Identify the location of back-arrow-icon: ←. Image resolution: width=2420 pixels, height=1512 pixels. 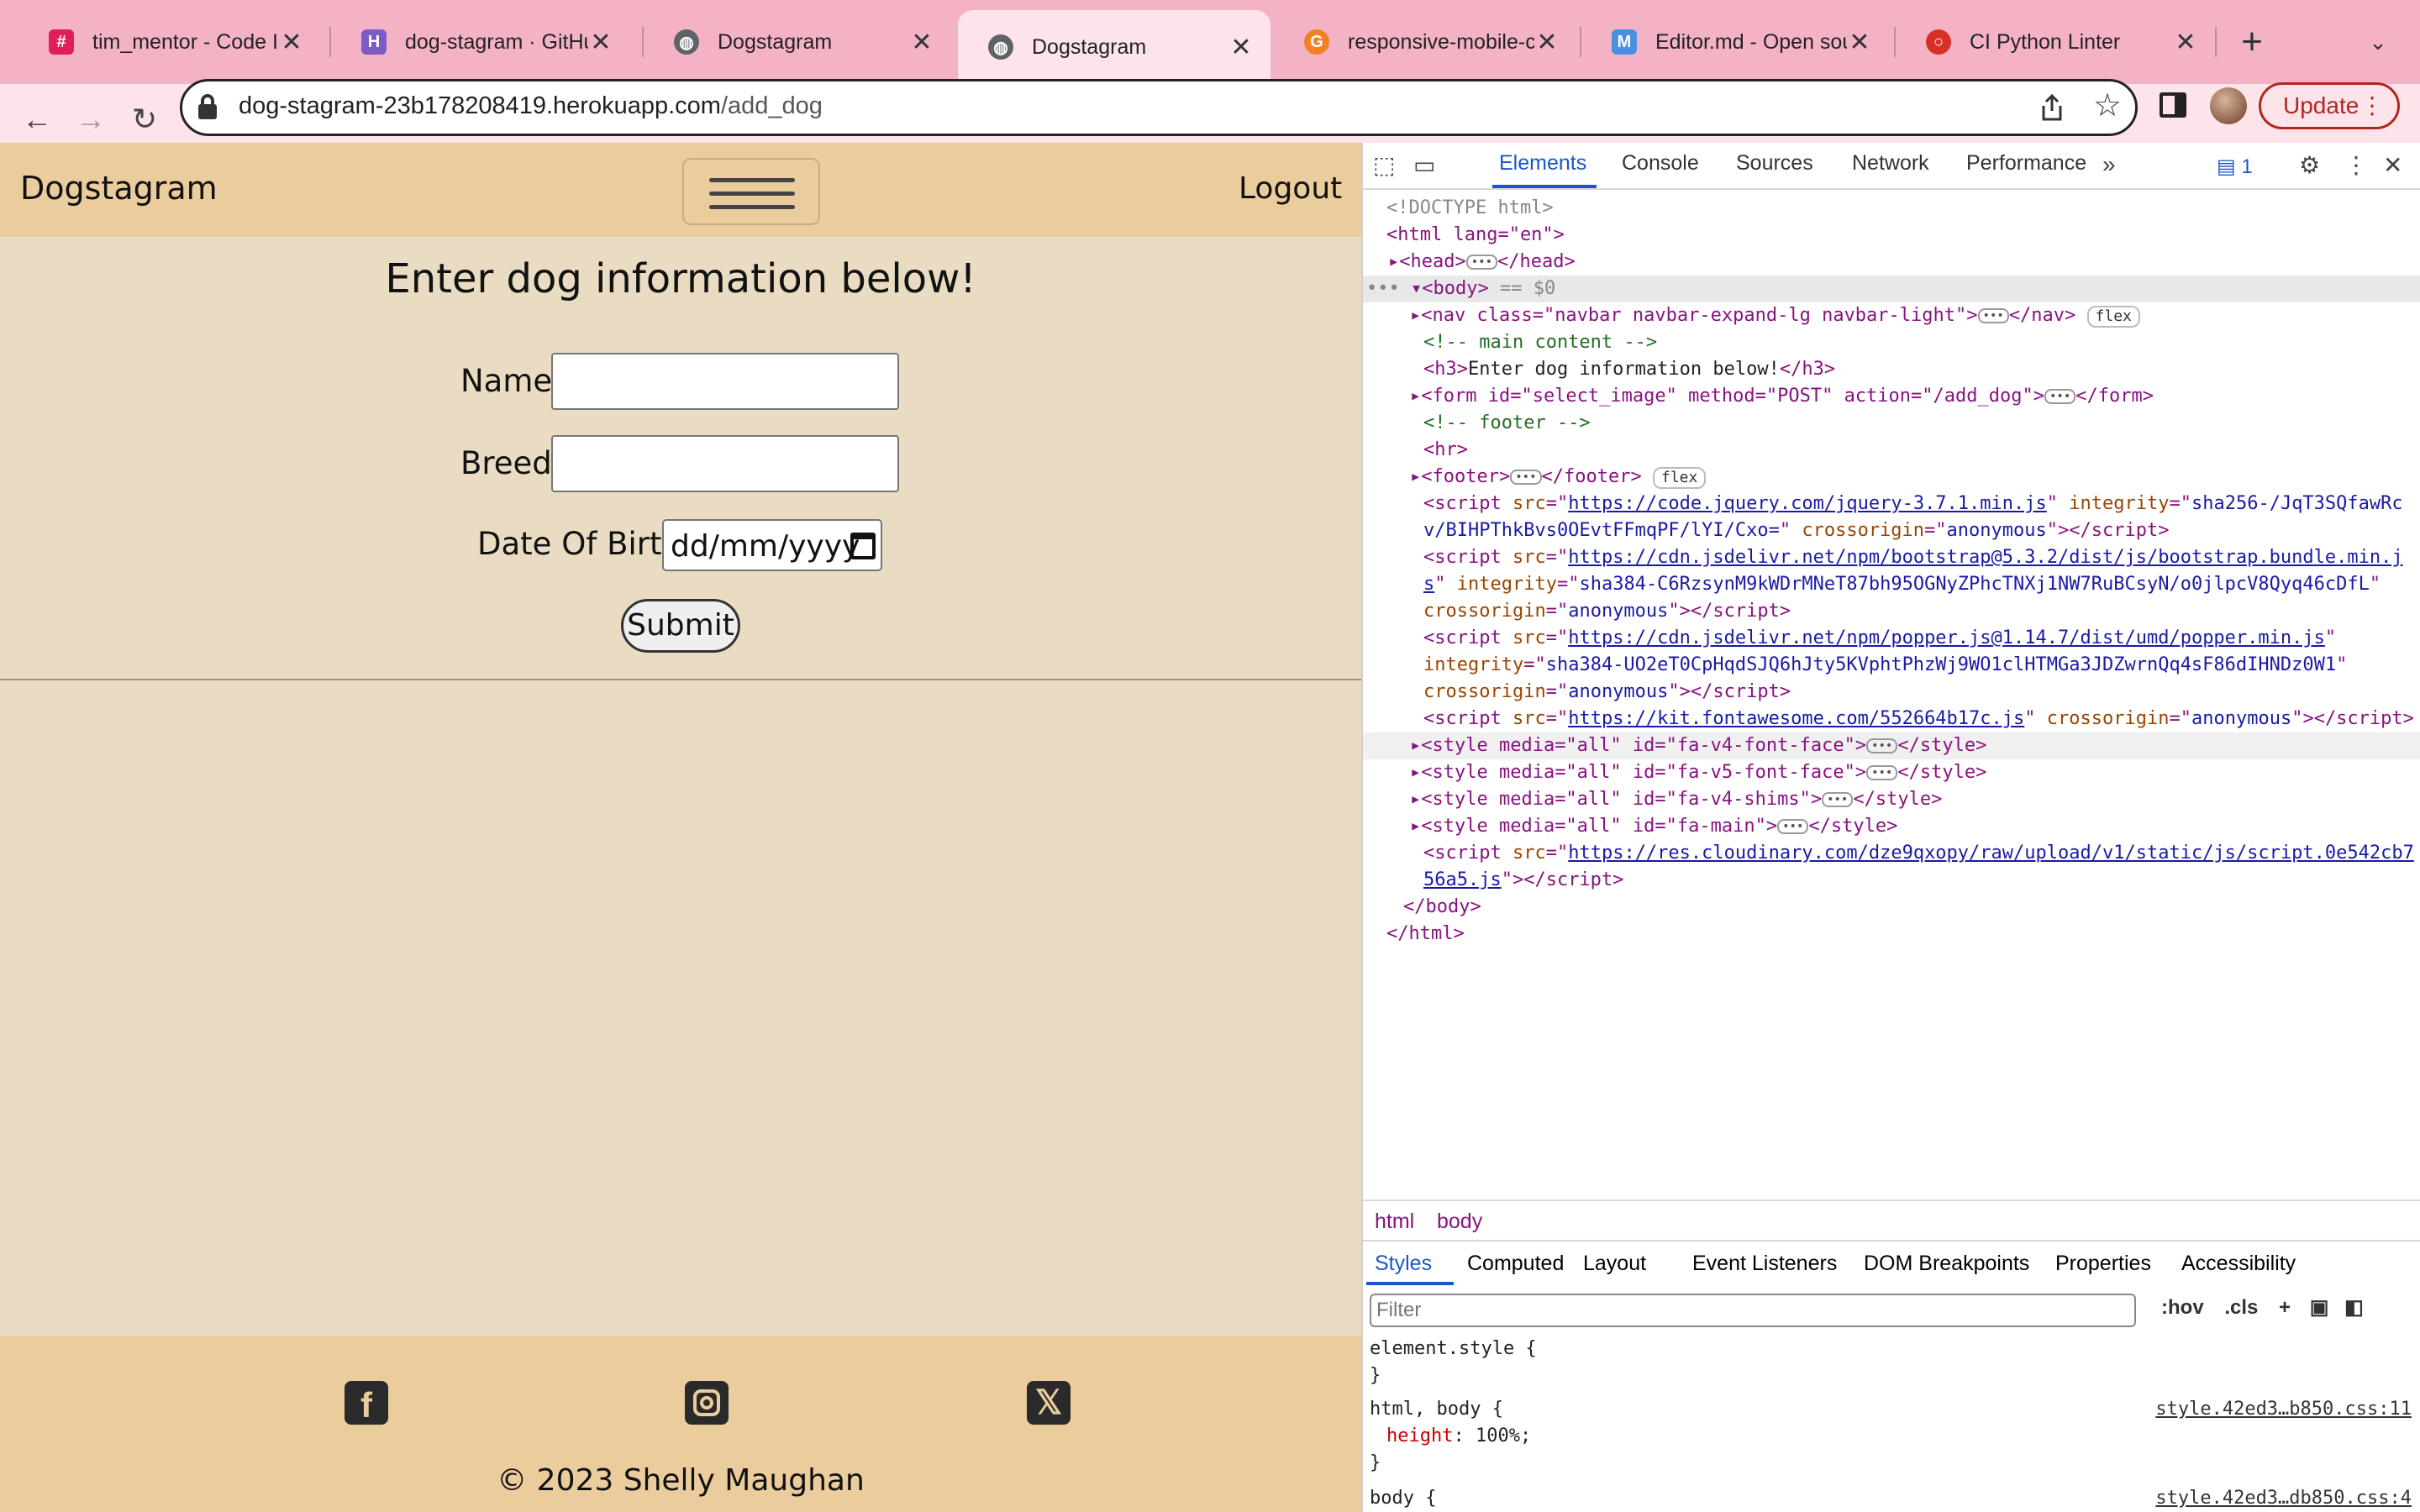
(36, 119).